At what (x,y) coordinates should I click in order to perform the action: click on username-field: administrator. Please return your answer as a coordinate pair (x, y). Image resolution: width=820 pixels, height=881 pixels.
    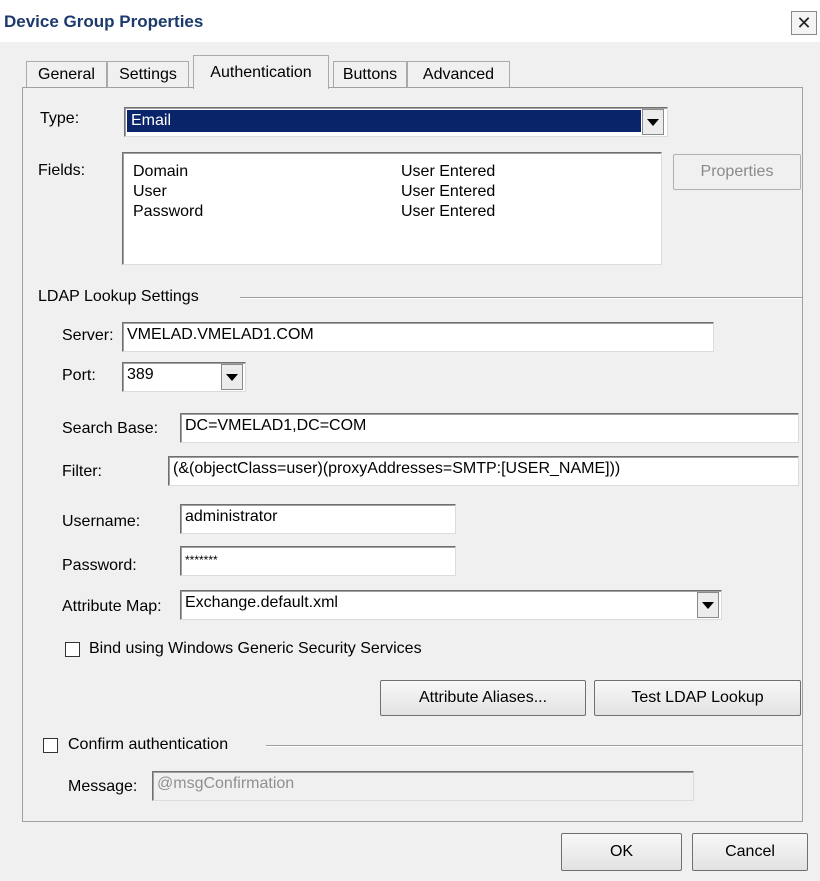
    Looking at the image, I should click on (318, 519).